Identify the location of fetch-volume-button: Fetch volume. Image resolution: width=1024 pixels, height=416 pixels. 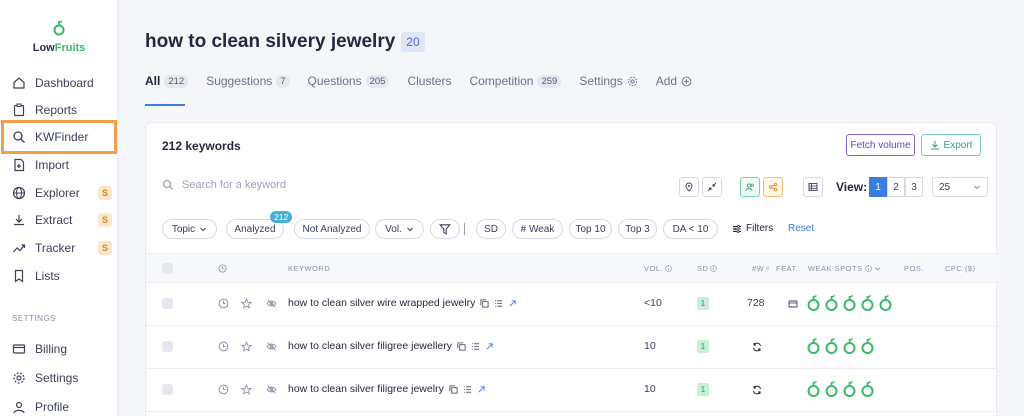
(880, 145).